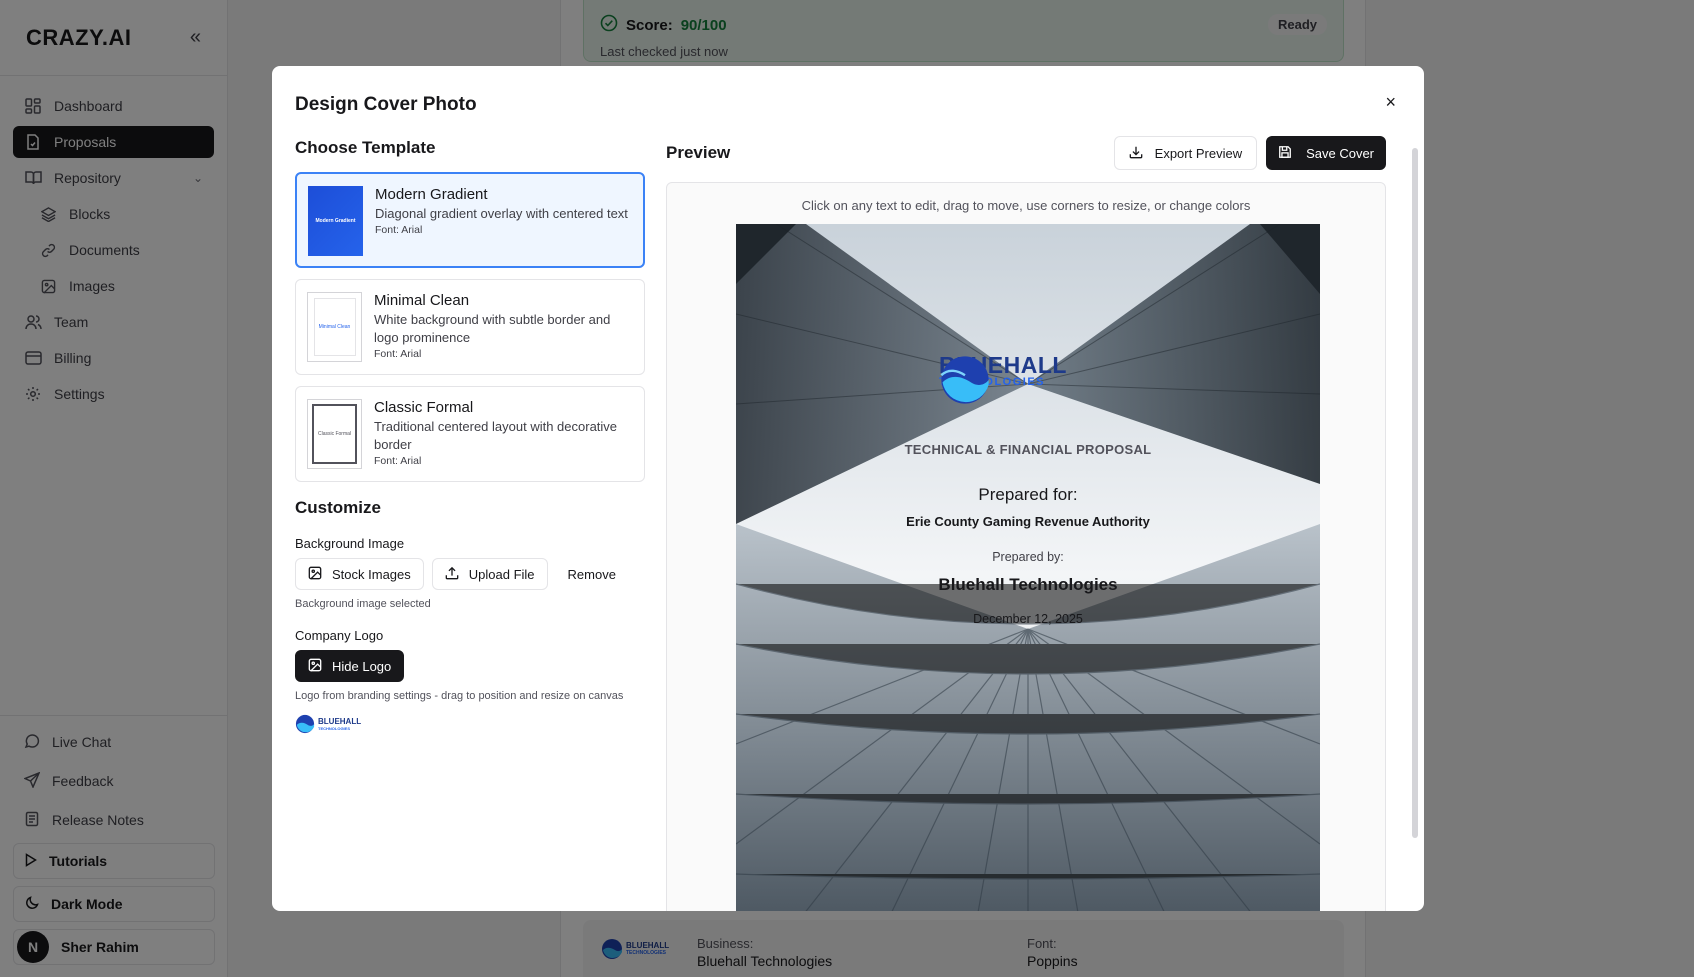 Image resolution: width=1694 pixels, height=977 pixels. Describe the element at coordinates (1390, 102) in the screenshot. I see `close-icon: ×` at that location.